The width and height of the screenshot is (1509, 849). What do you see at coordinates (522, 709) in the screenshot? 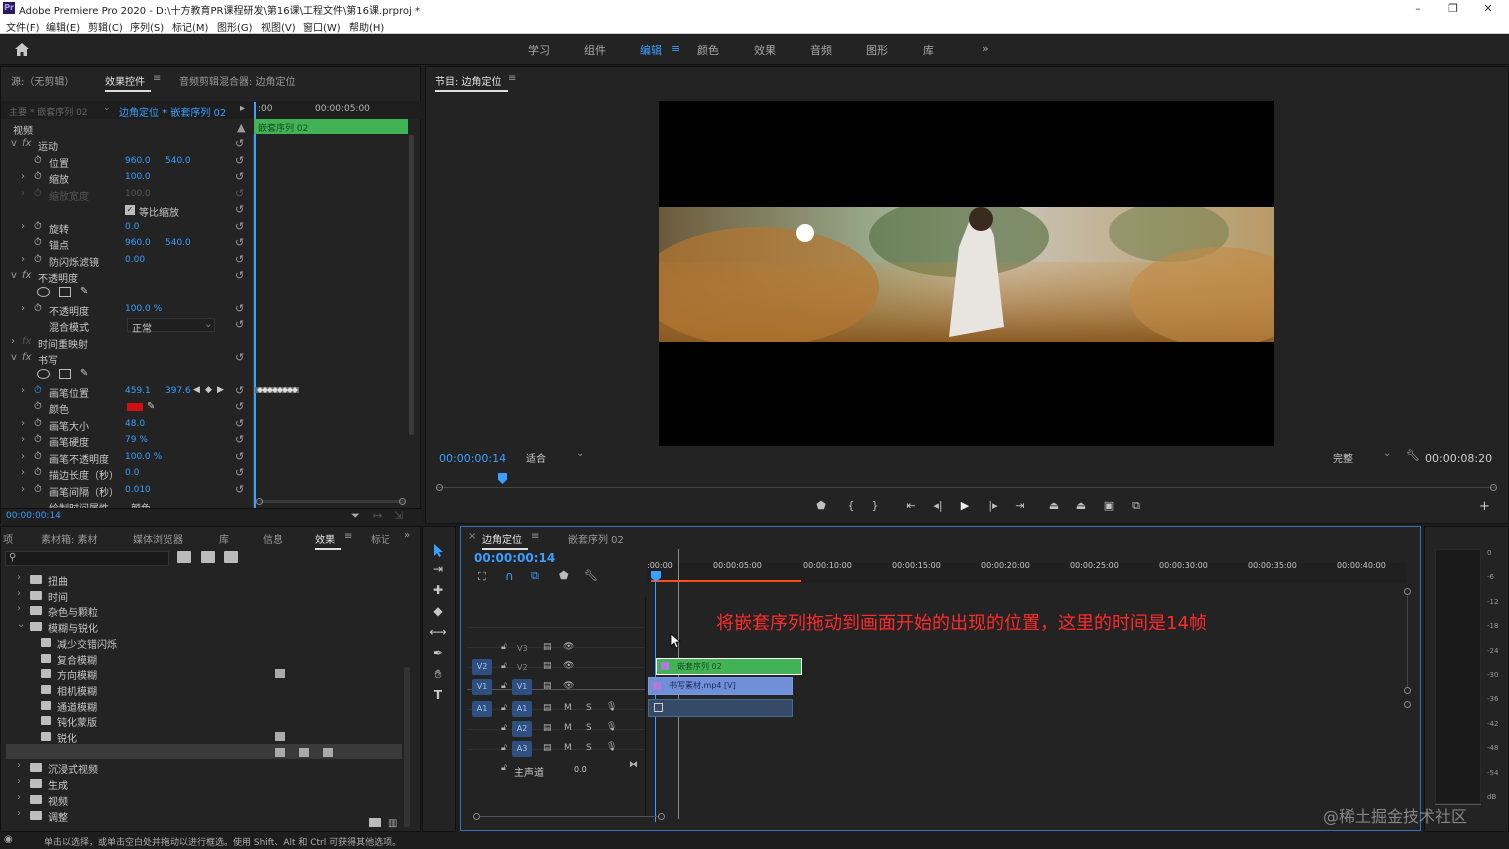
I see `track-a1-label: A1` at bounding box center [522, 709].